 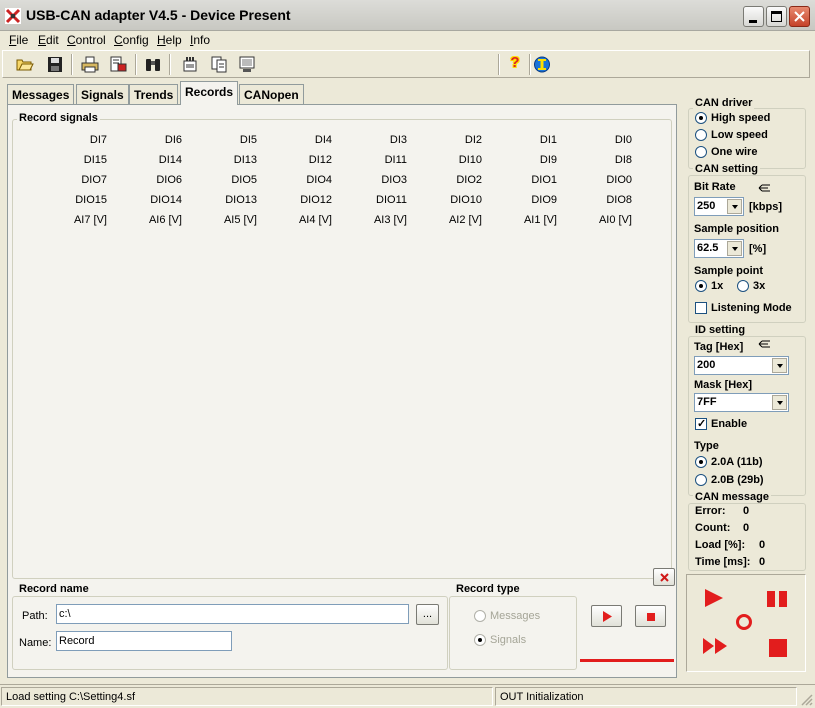 What do you see at coordinates (744, 622) in the screenshot?
I see `record-icon` at bounding box center [744, 622].